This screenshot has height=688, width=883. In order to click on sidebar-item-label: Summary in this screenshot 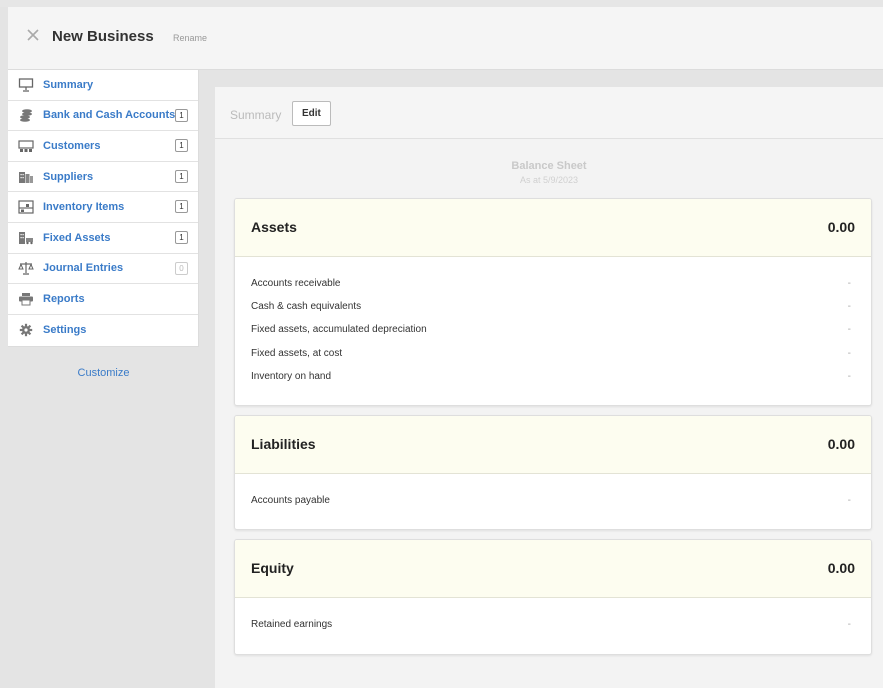, I will do `click(68, 84)`.